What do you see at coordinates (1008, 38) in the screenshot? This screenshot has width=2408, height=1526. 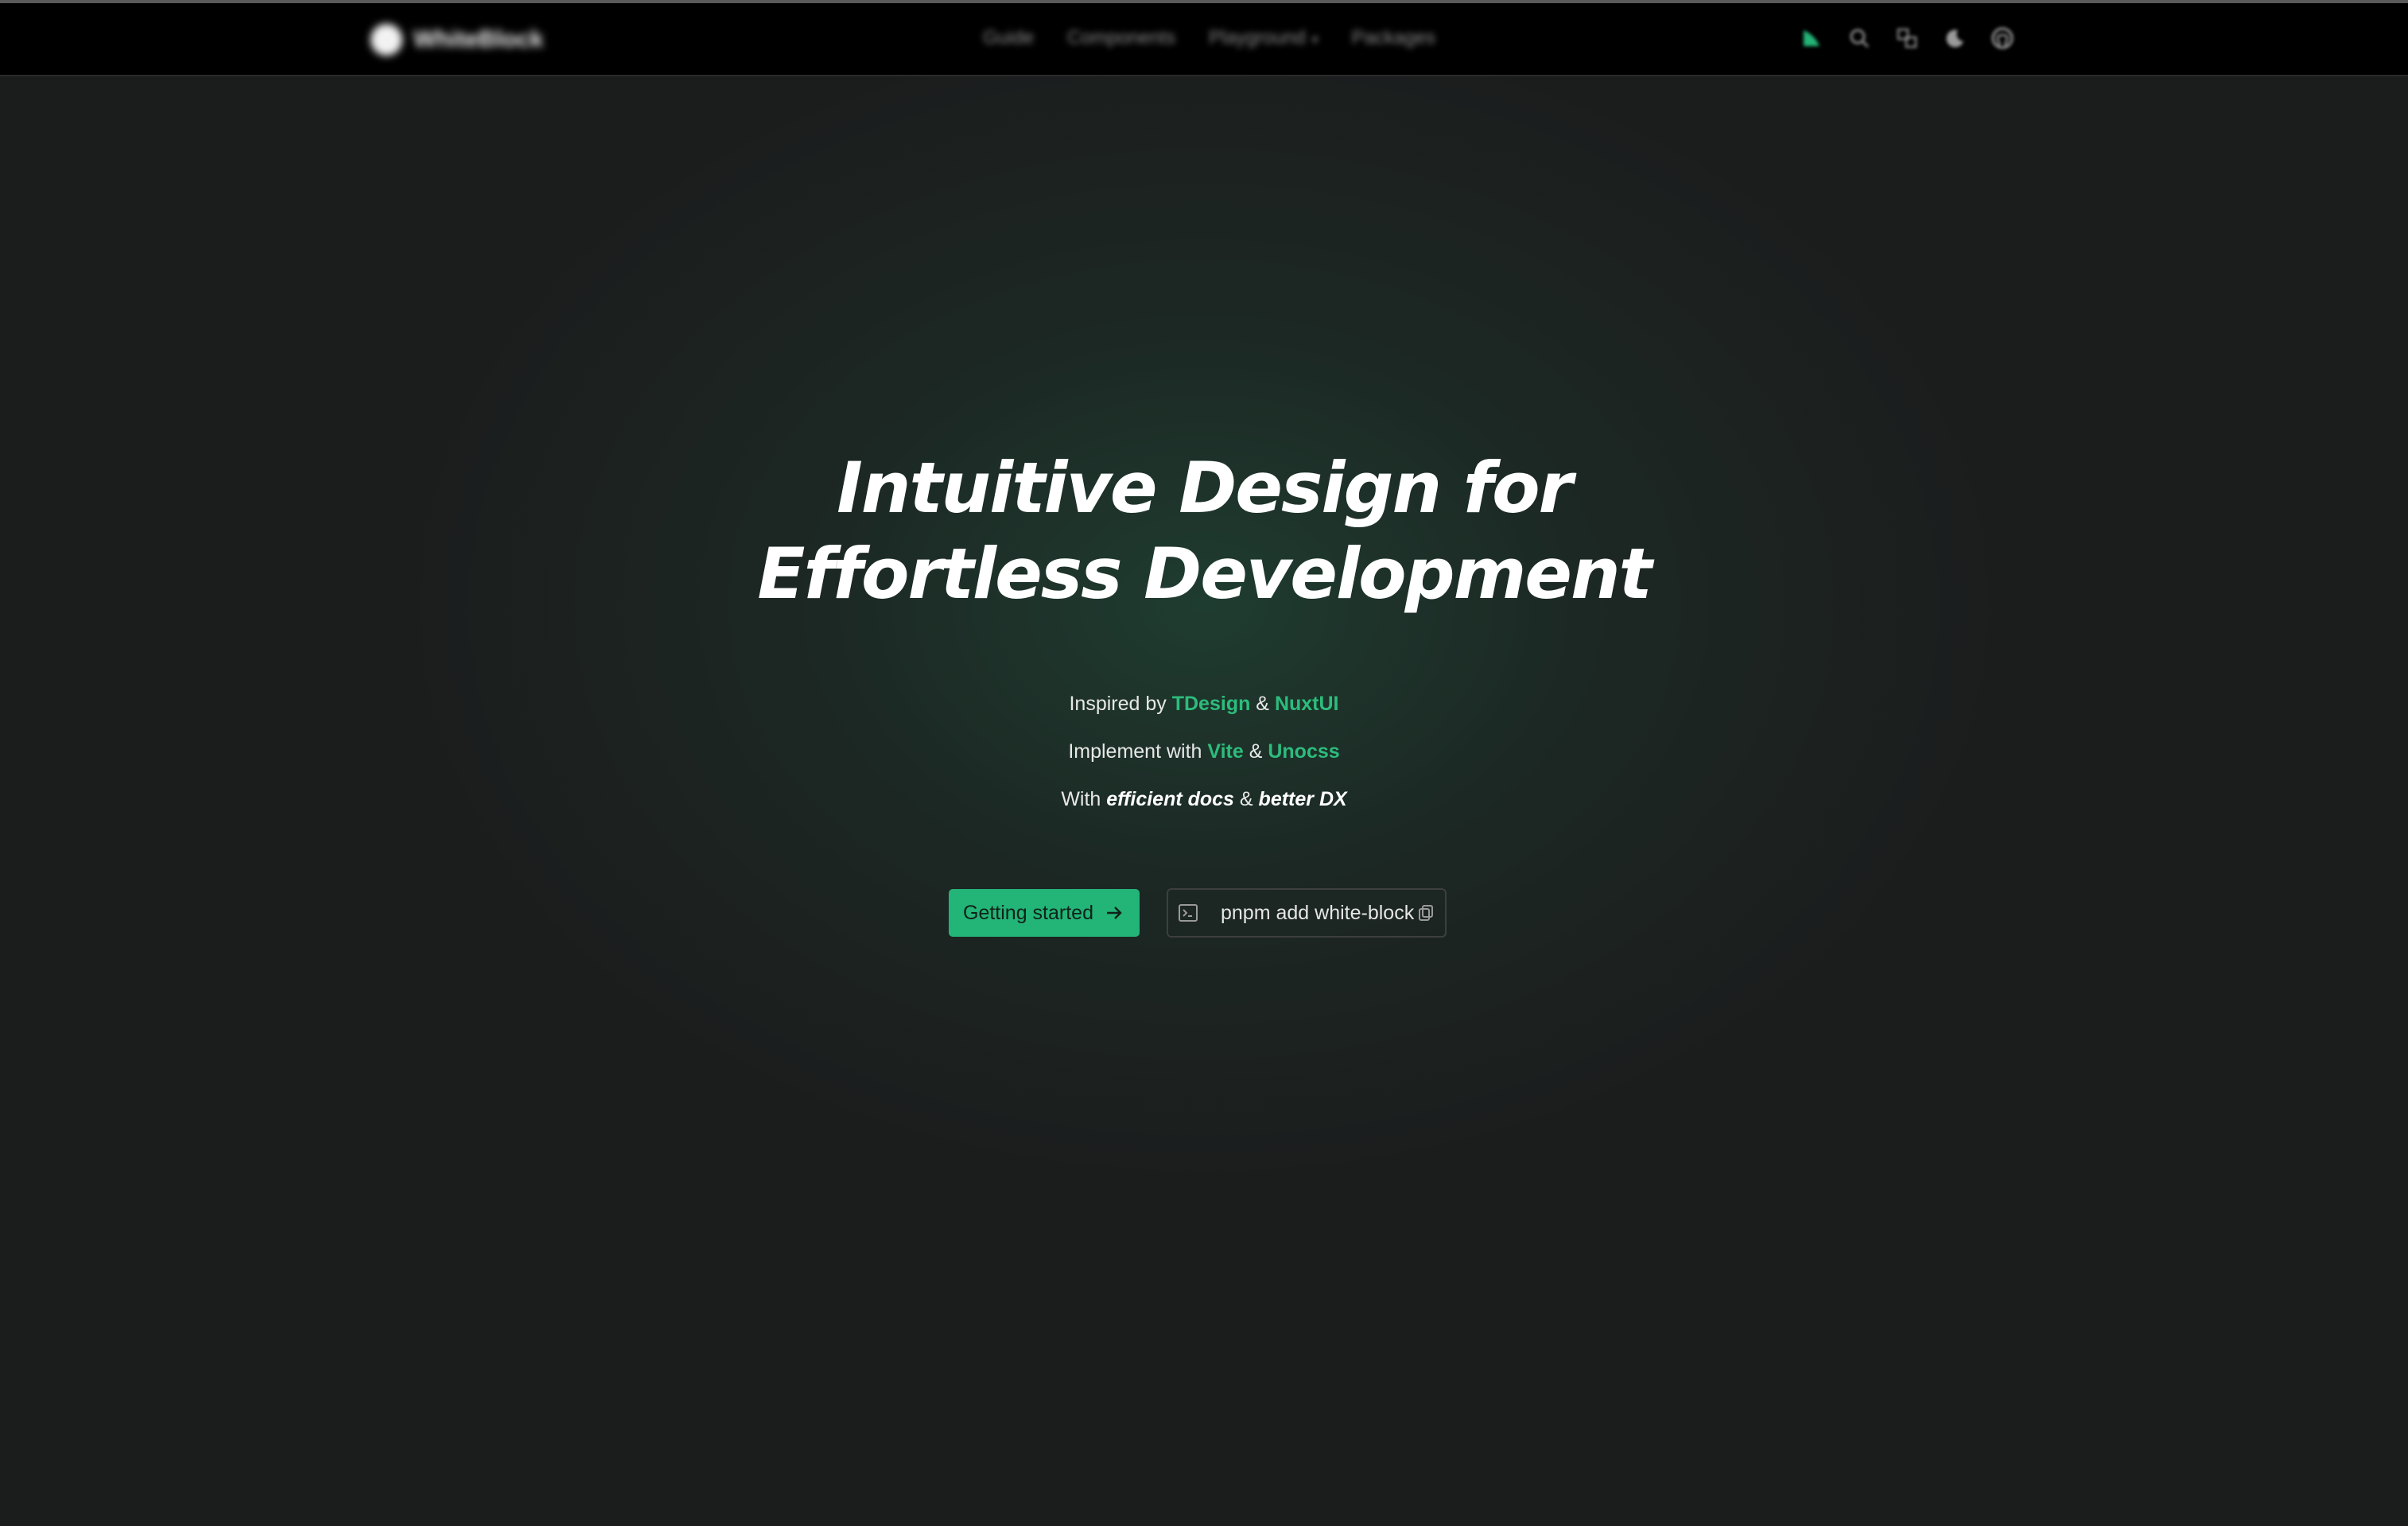 I see `nav-link-guide: Guide` at bounding box center [1008, 38].